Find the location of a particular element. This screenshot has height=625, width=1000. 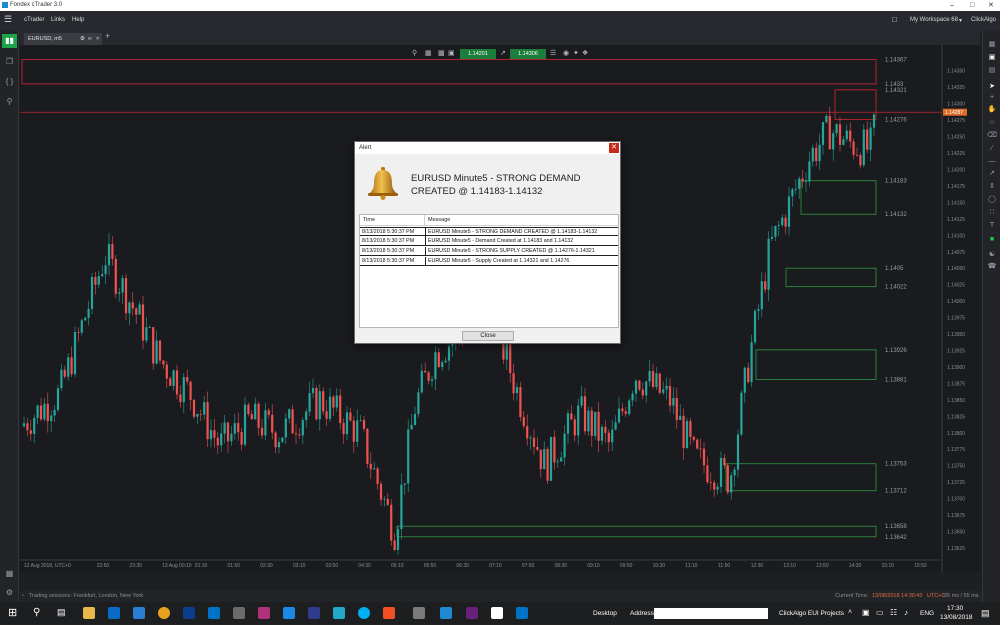

hand-icon: ✋ is located at coordinates (992, 109).